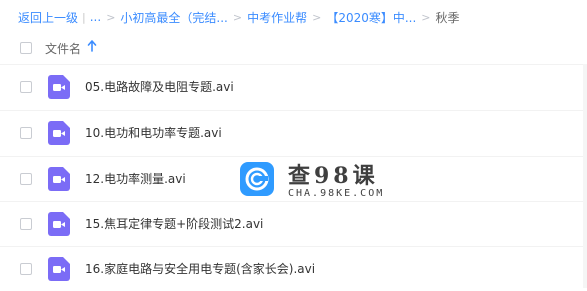 This screenshot has width=587, height=291. Describe the element at coordinates (200, 268) in the screenshot. I see `file-name: 16.家庭电路与安全用电专题(含家长会).avi` at that location.